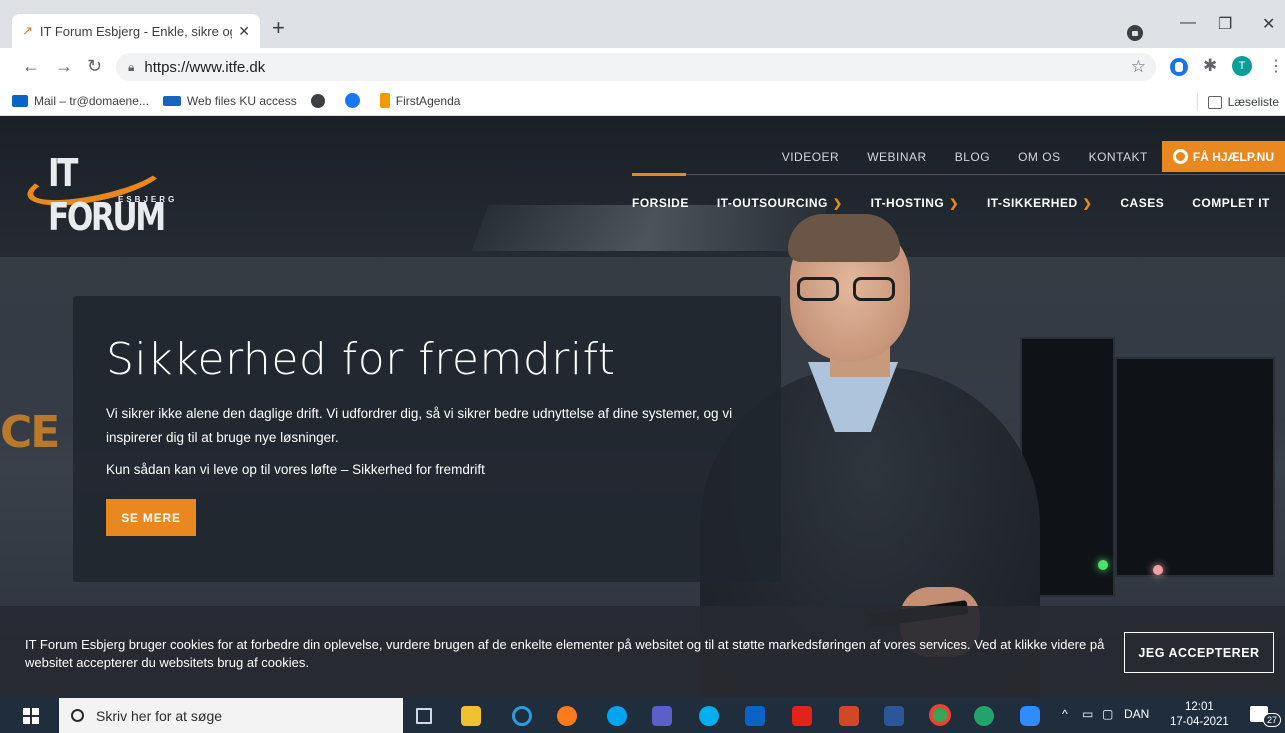  Describe the element at coordinates (278, 28) in the screenshot. I see `new-tab-button: +` at that location.